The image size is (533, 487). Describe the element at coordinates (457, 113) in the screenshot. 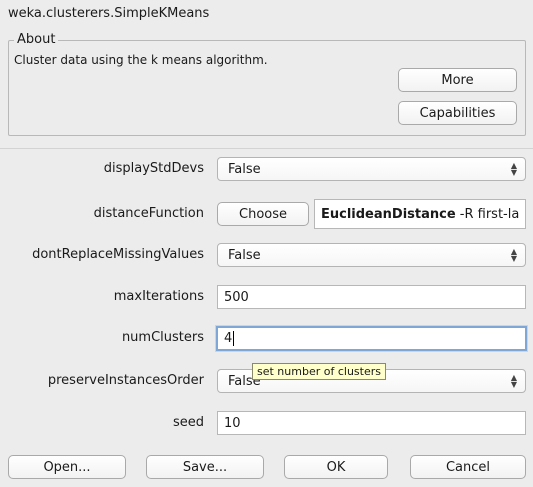

I see `capabilities-button: Capabilities` at that location.